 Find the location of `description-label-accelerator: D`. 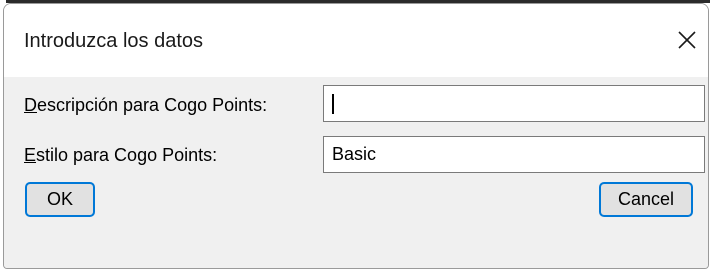

description-label-accelerator: D is located at coordinates (30, 105).